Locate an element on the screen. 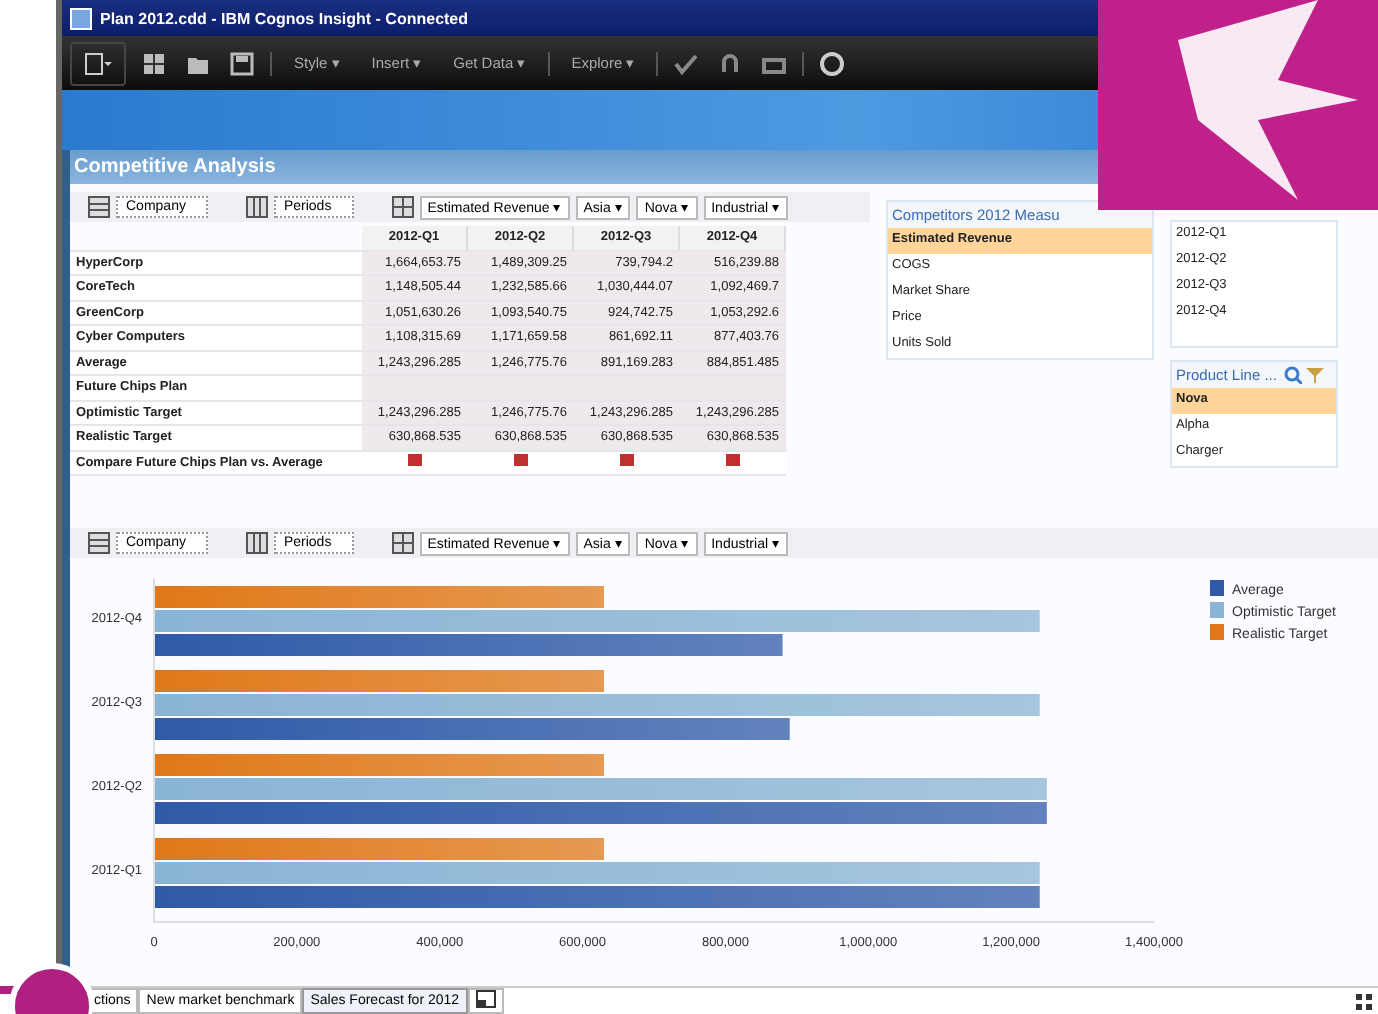  search-icon is located at coordinates (1293, 375).